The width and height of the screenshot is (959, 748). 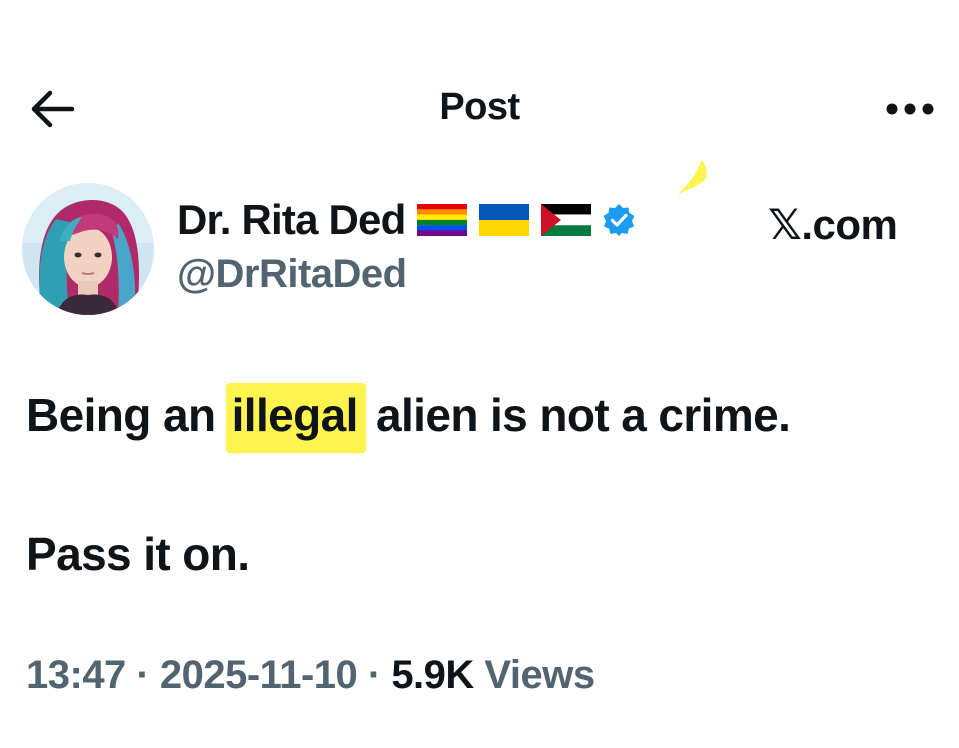 I want to click on palestine-flag-icon, so click(x=566, y=220).